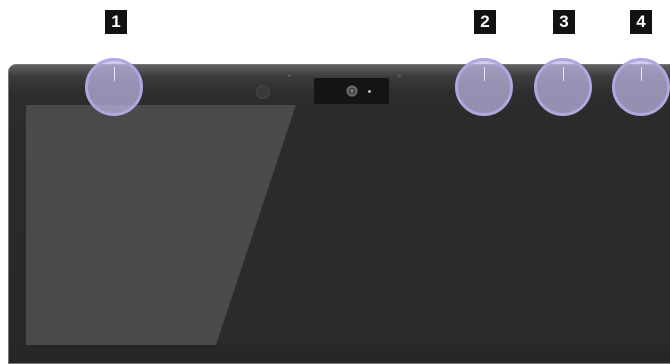  I want to click on front-camera-icon, so click(352, 91).